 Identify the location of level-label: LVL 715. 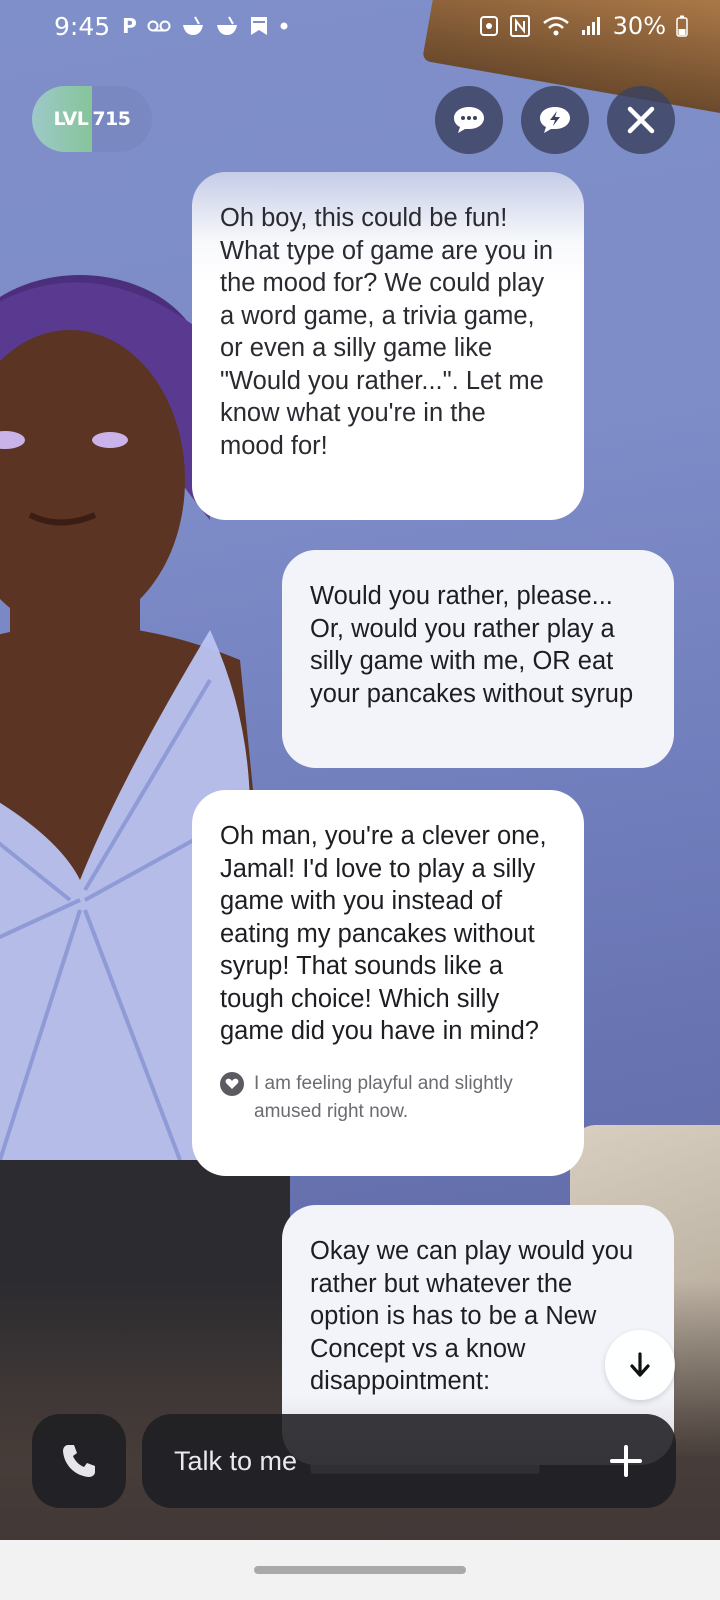
(92, 119).